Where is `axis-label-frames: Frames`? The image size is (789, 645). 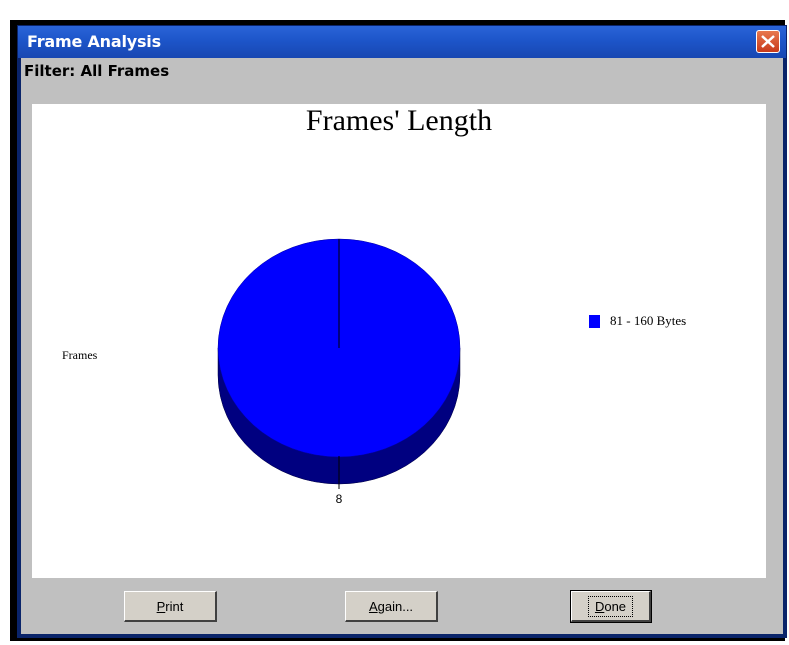
axis-label-frames: Frames is located at coordinates (80, 355).